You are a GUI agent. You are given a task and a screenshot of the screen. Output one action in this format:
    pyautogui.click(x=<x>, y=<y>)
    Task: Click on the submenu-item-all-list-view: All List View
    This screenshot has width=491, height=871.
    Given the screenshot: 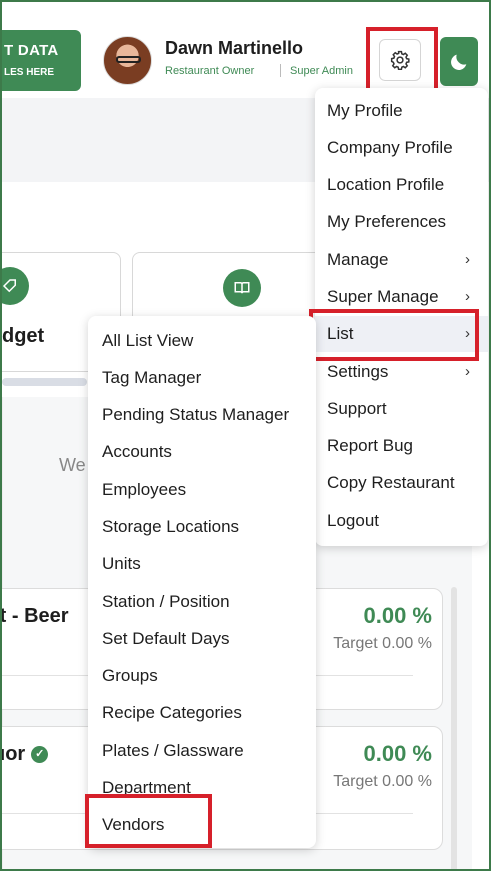 What is the action you would take?
    pyautogui.click(x=147, y=341)
    